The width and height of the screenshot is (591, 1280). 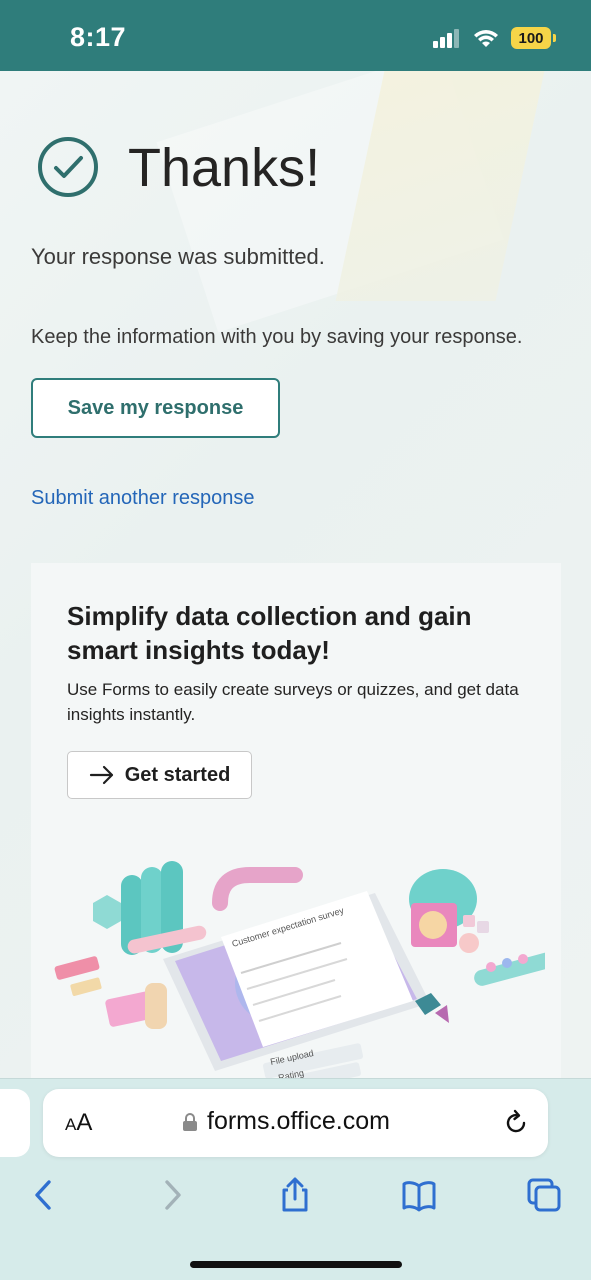 What do you see at coordinates (78, 1123) in the screenshot?
I see `text-size-button: AA` at bounding box center [78, 1123].